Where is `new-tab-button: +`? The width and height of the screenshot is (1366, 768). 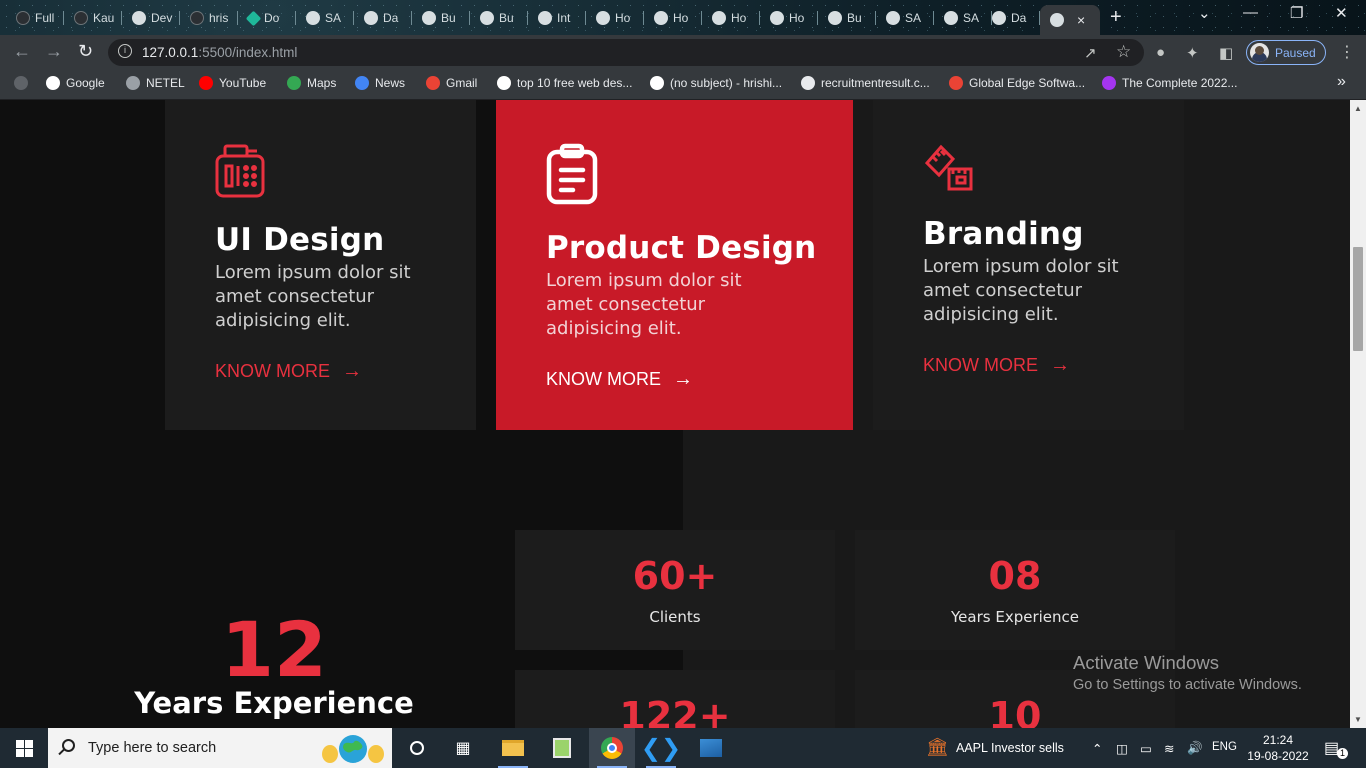 new-tab-button: + is located at coordinates (1116, 17).